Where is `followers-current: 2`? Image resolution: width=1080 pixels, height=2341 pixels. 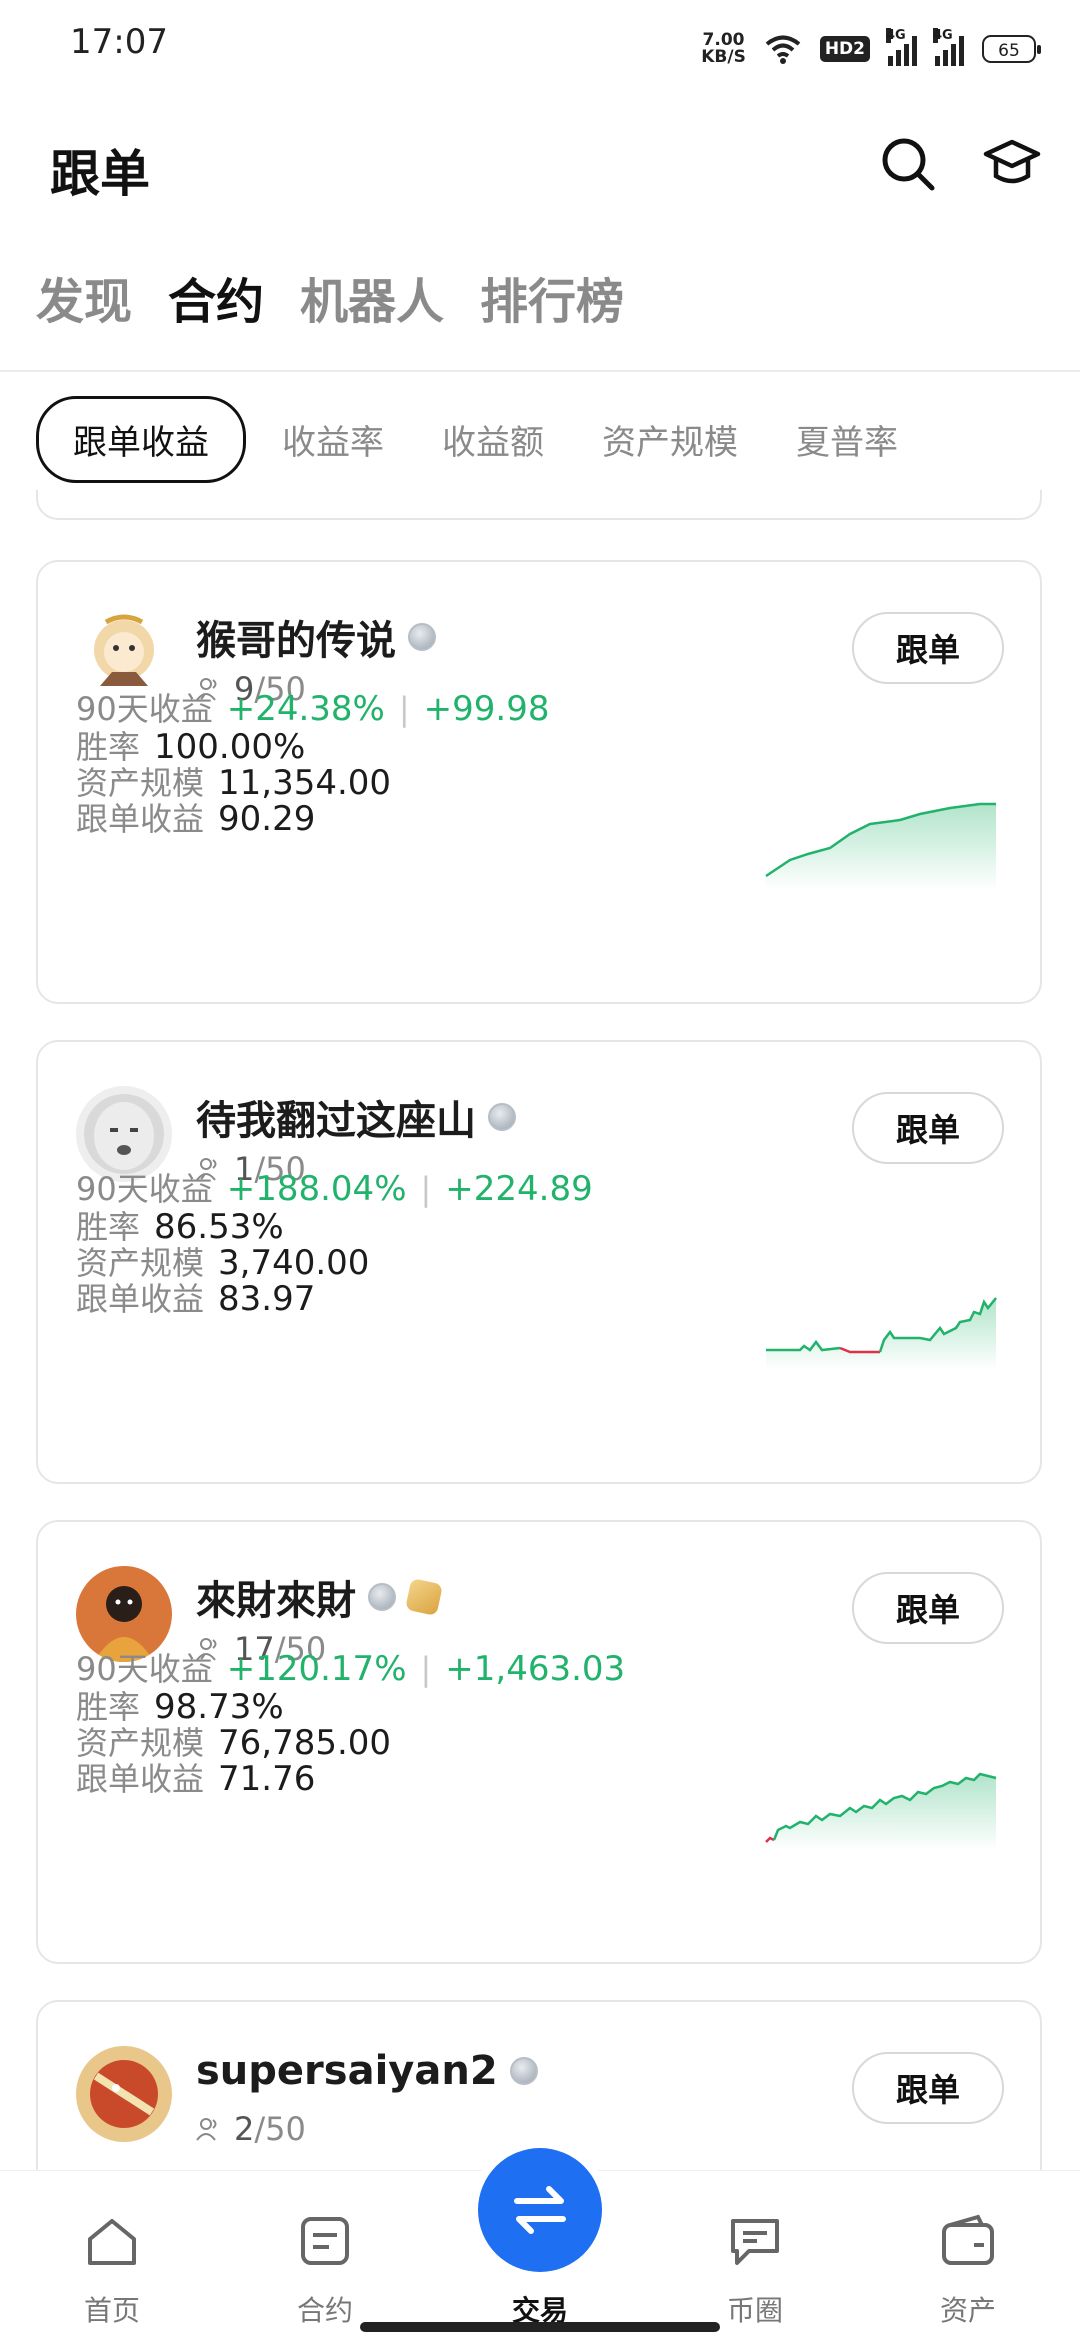 followers-current: 2 is located at coordinates (244, 2129).